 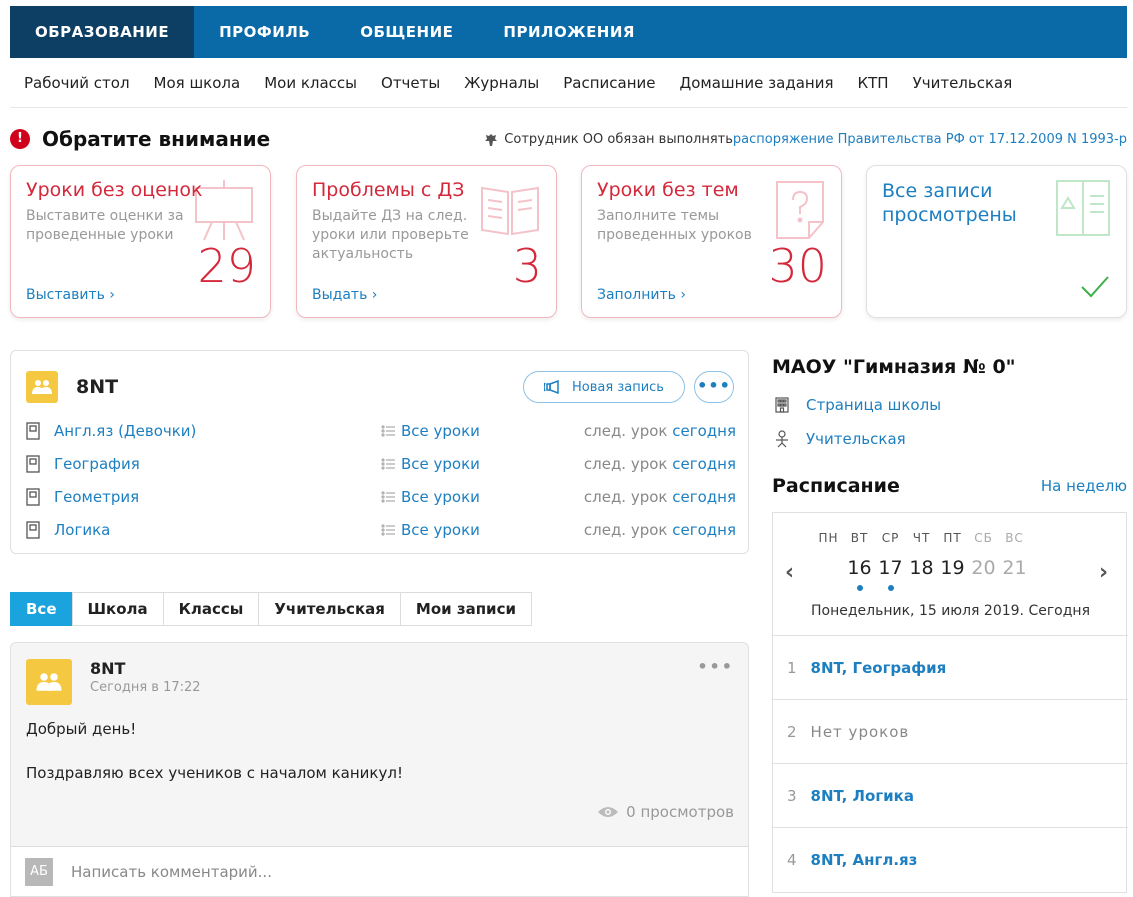 I want to click on date-cell: 17, so click(x=890, y=574).